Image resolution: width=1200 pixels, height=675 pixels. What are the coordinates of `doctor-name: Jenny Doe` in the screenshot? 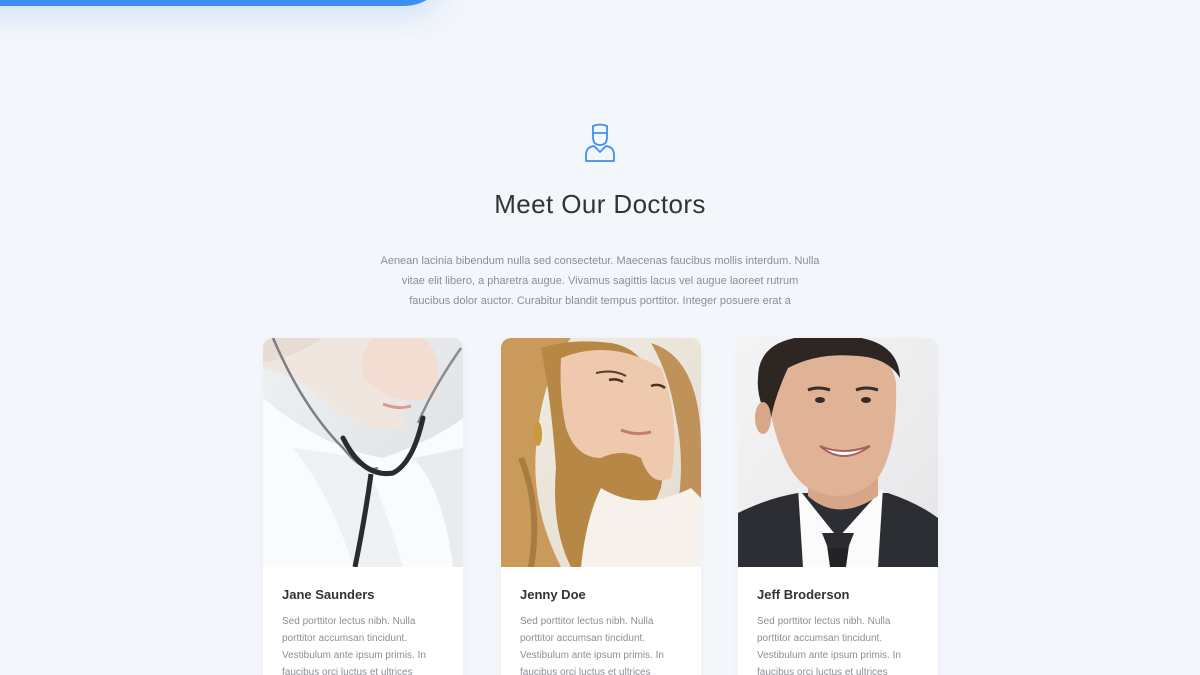 It's located at (601, 595).